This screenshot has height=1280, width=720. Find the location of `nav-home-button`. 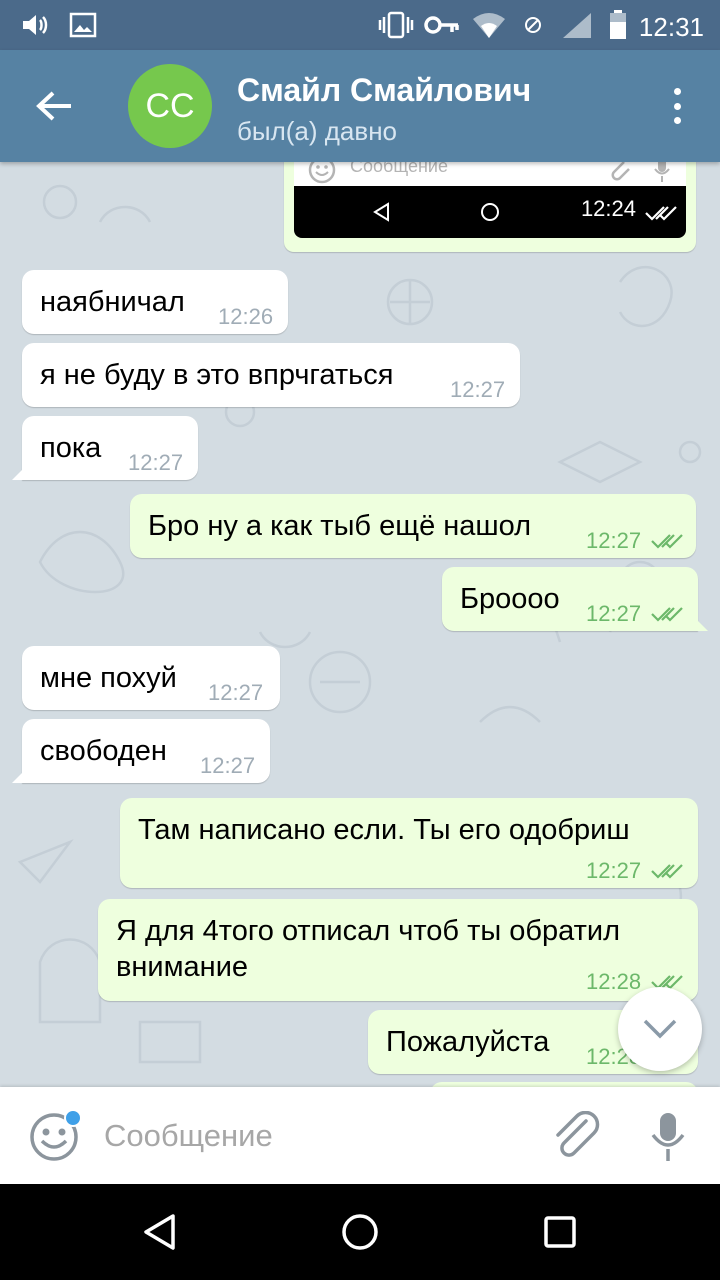

nav-home-button is located at coordinates (360, 1232).